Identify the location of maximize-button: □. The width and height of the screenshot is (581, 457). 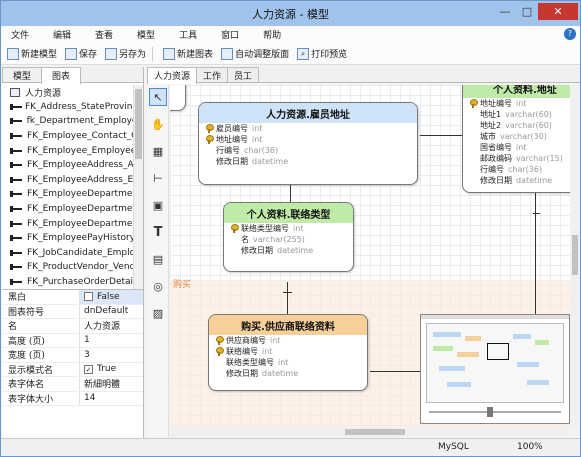
(527, 11).